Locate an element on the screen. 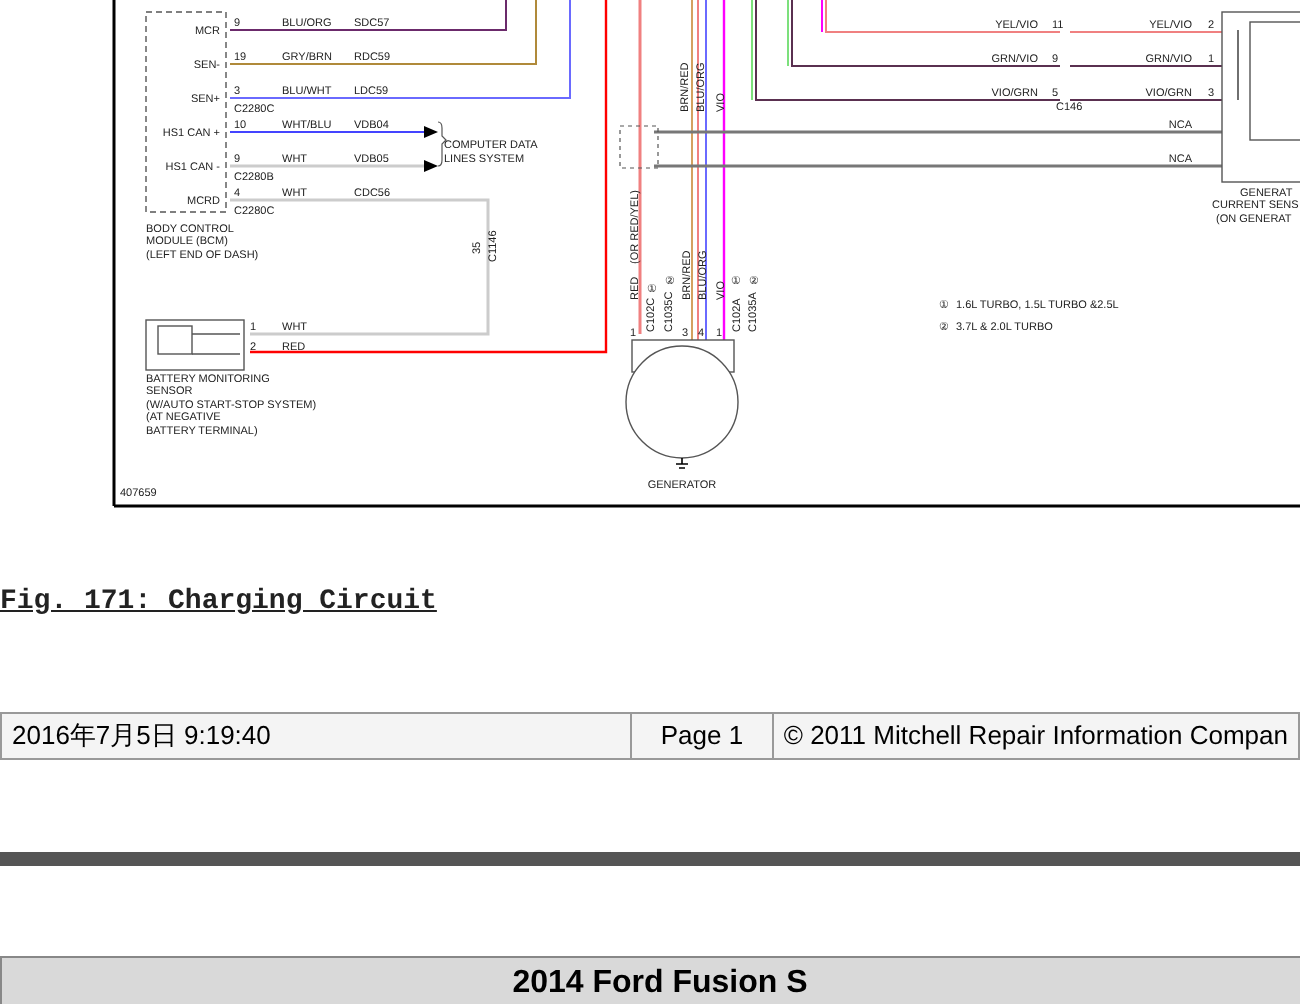 The image size is (1300, 1004). footer-cell: © 2011 Mitchell Repair Information Compan is located at coordinates (1034, 736).